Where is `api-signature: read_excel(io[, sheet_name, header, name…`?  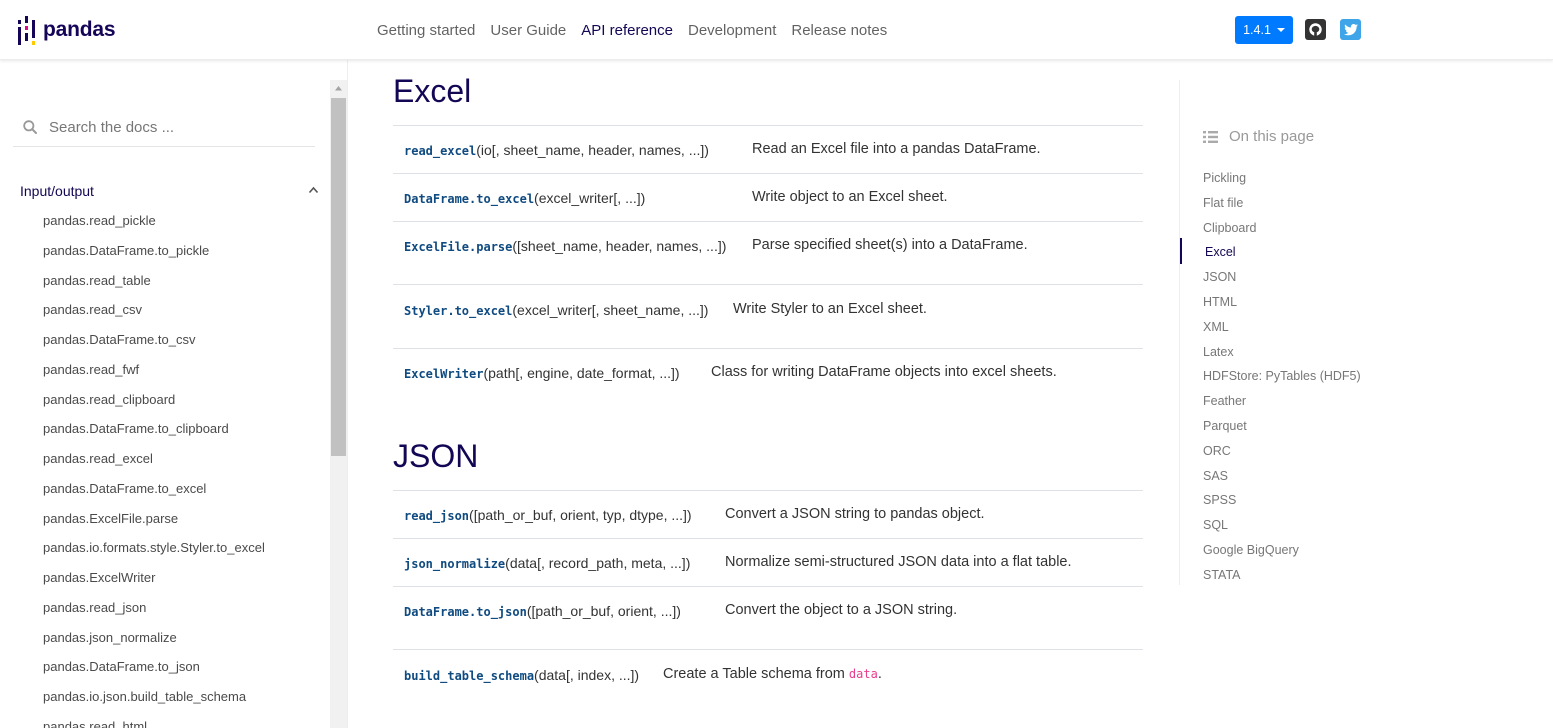
api-signature: read_excel(io[, sheet_name, header, name… is located at coordinates (556, 150).